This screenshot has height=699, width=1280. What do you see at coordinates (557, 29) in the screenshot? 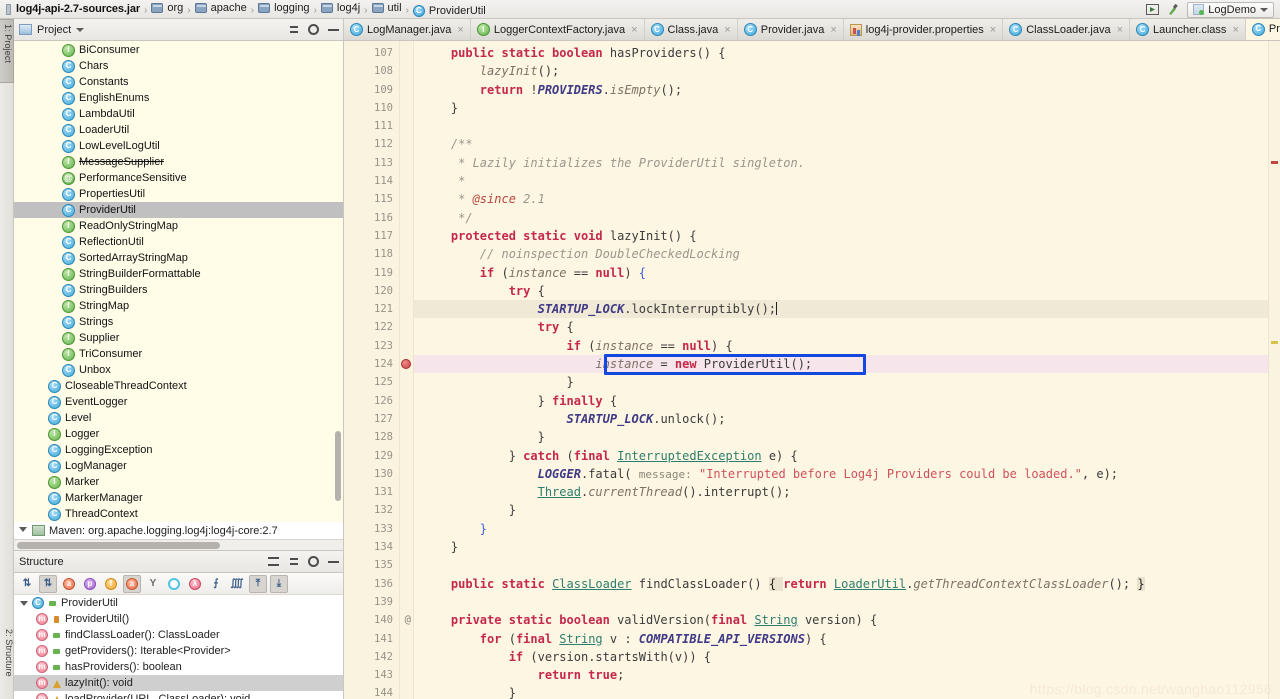
I see `editor-tab-loggercontextfactory-java: I LoggerContextFactory.java ×` at bounding box center [557, 29].